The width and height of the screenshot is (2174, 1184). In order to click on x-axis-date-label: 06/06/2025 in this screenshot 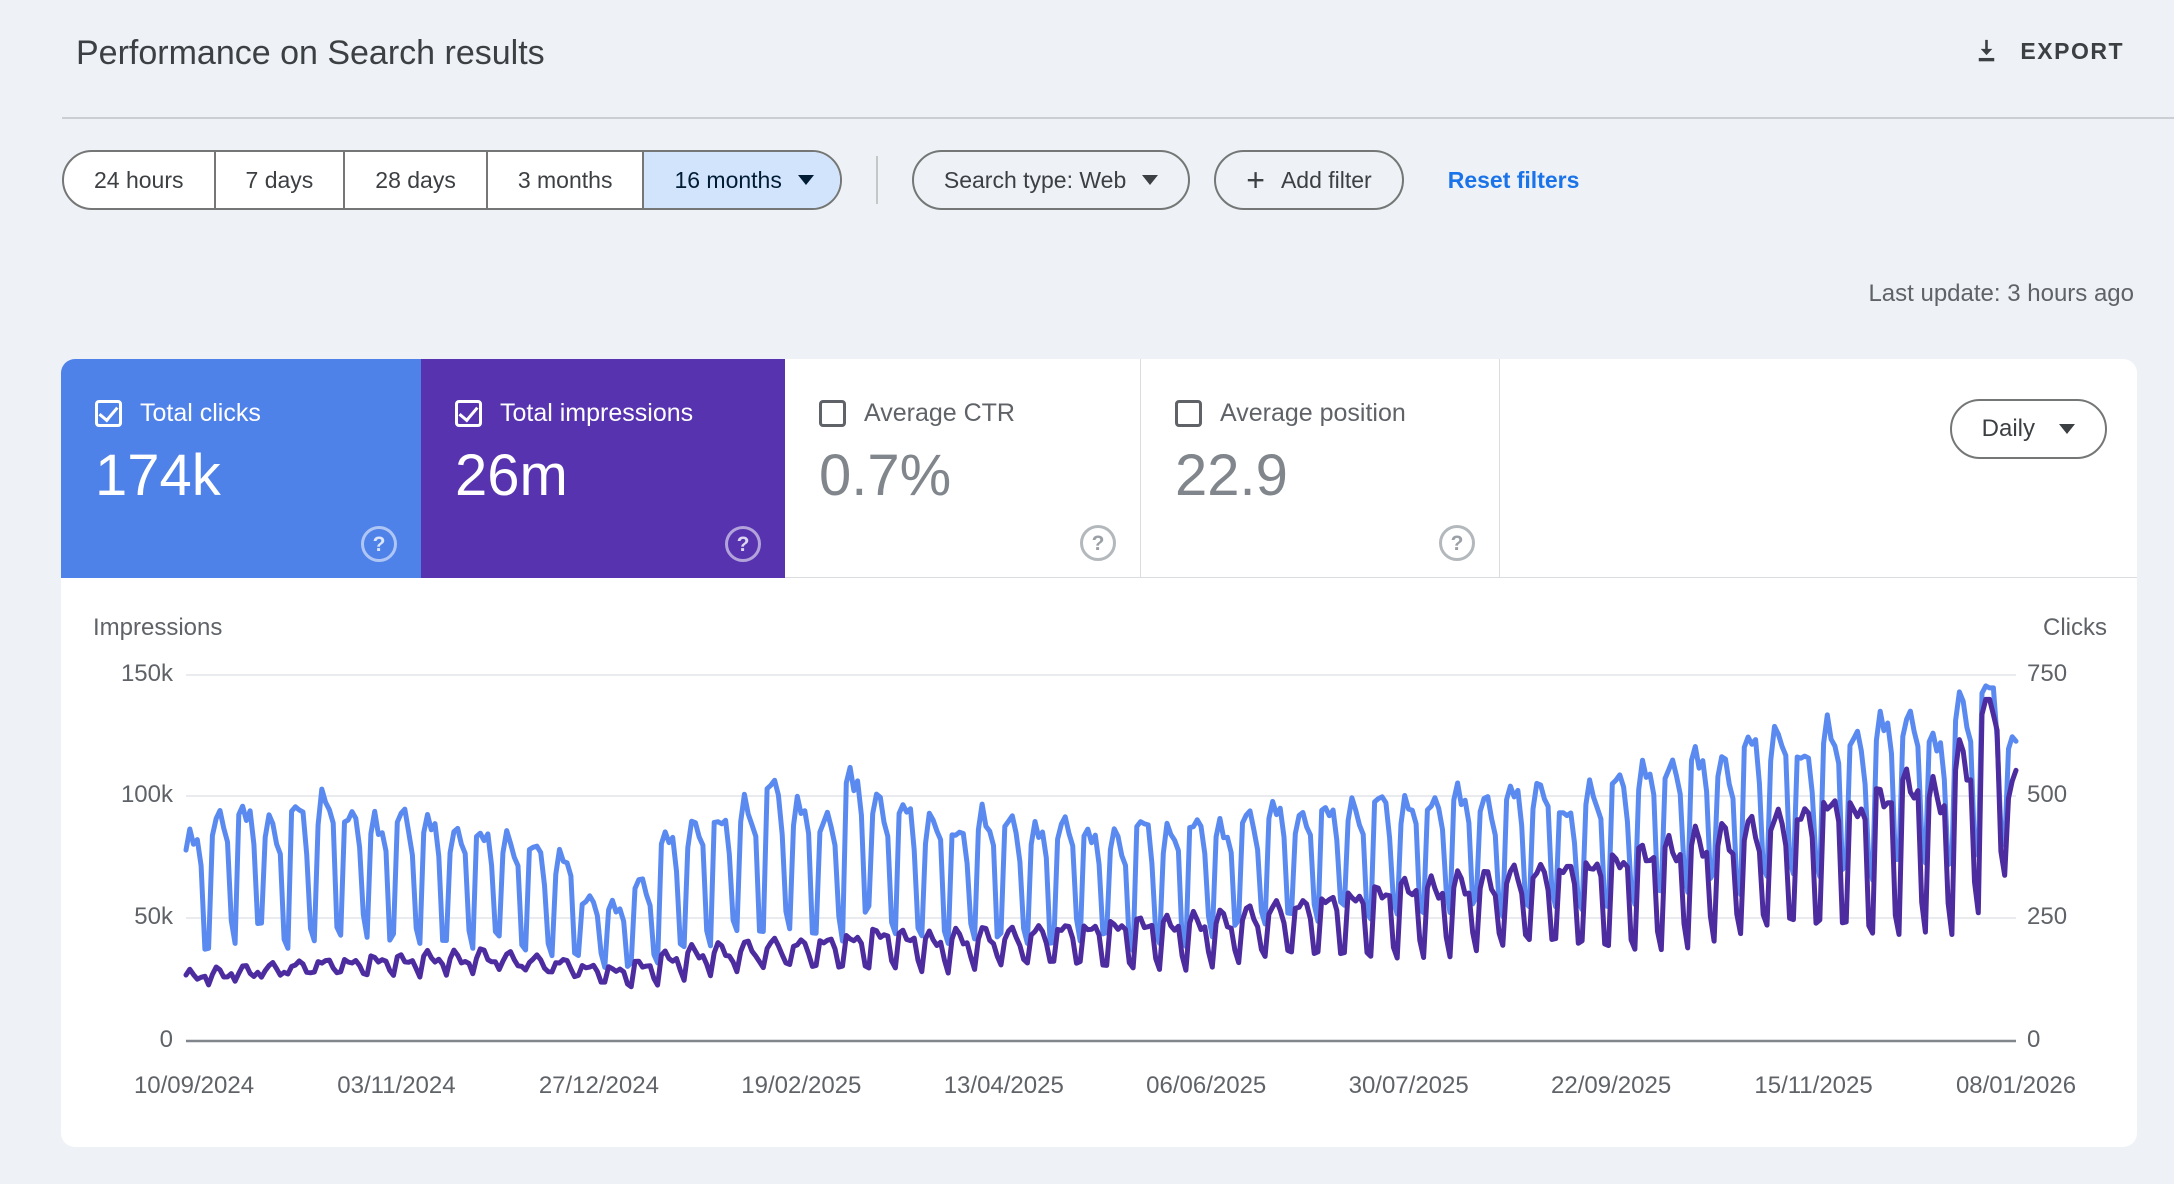, I will do `click(1206, 1085)`.